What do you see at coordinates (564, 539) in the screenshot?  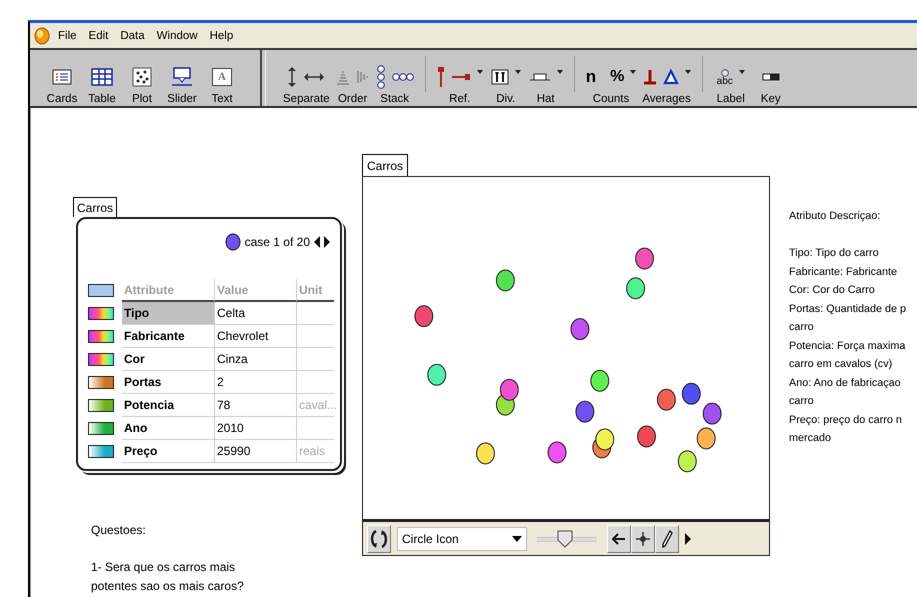 I see `slider-thumb` at bounding box center [564, 539].